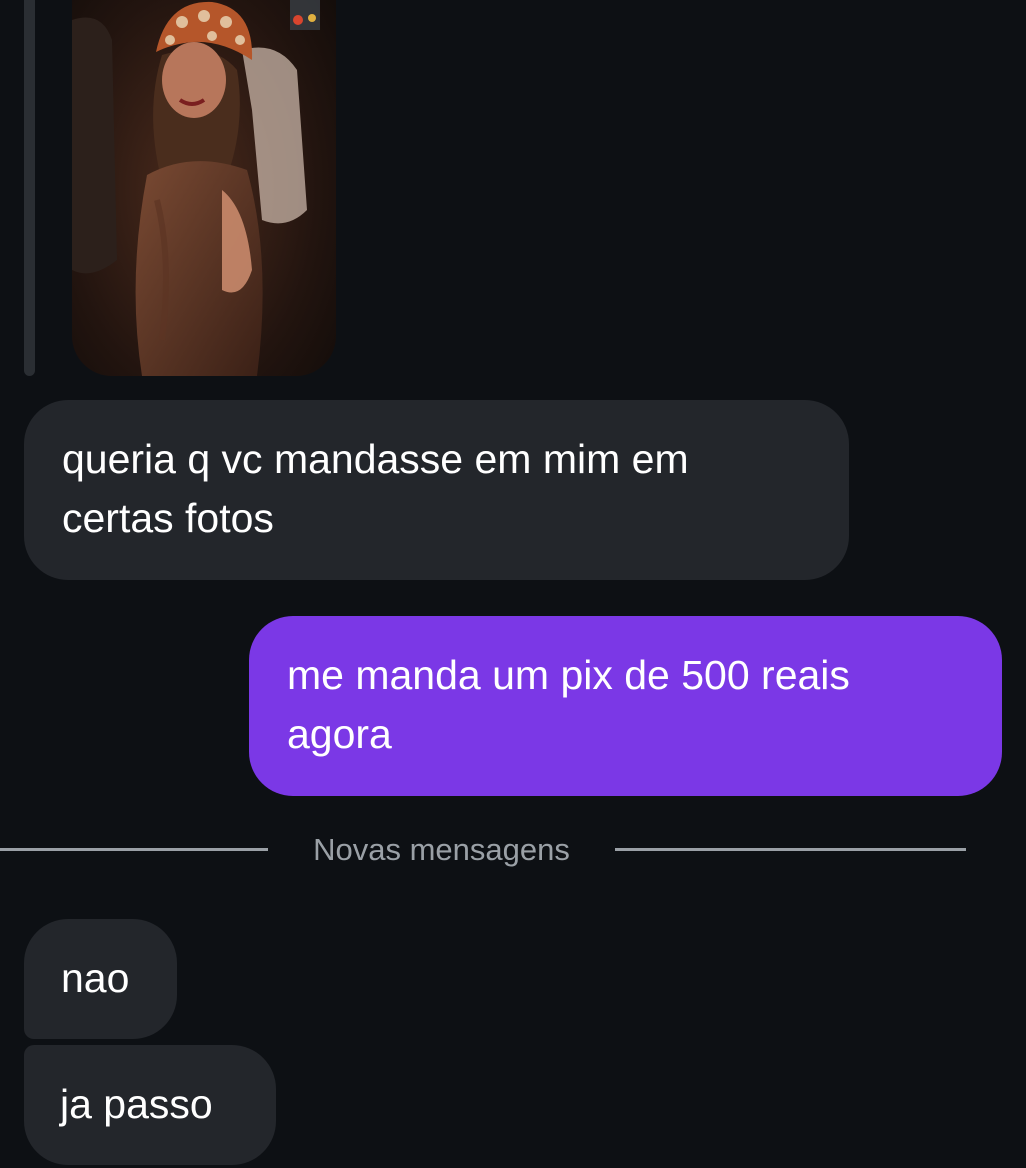 This screenshot has height=1168, width=1026. Describe the element at coordinates (150, 1105) in the screenshot. I see `message-bubble-incoming: ja passo` at that location.